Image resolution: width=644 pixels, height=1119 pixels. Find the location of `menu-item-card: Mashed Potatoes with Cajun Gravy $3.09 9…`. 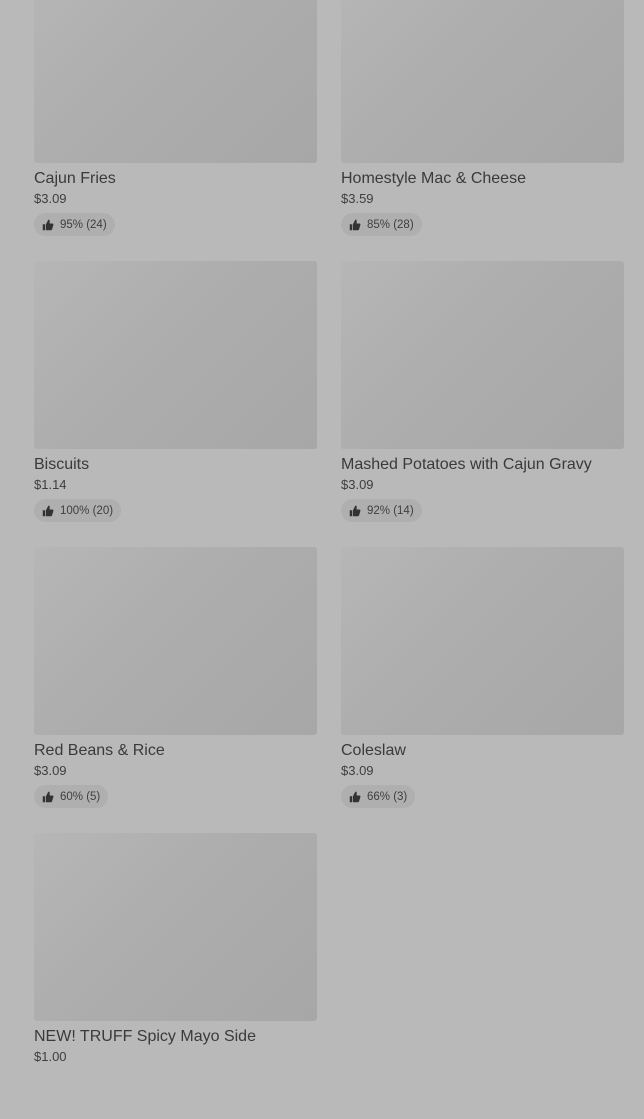

menu-item-card: Mashed Potatoes with Cajun Gravy $3.09 9… is located at coordinates (482, 404).